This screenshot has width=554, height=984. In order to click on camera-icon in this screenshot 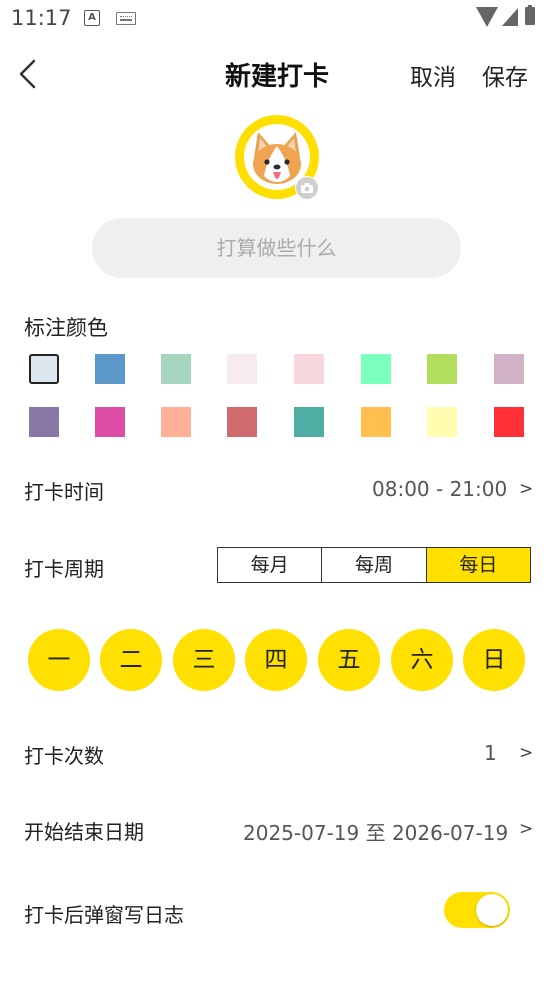, I will do `click(307, 188)`.